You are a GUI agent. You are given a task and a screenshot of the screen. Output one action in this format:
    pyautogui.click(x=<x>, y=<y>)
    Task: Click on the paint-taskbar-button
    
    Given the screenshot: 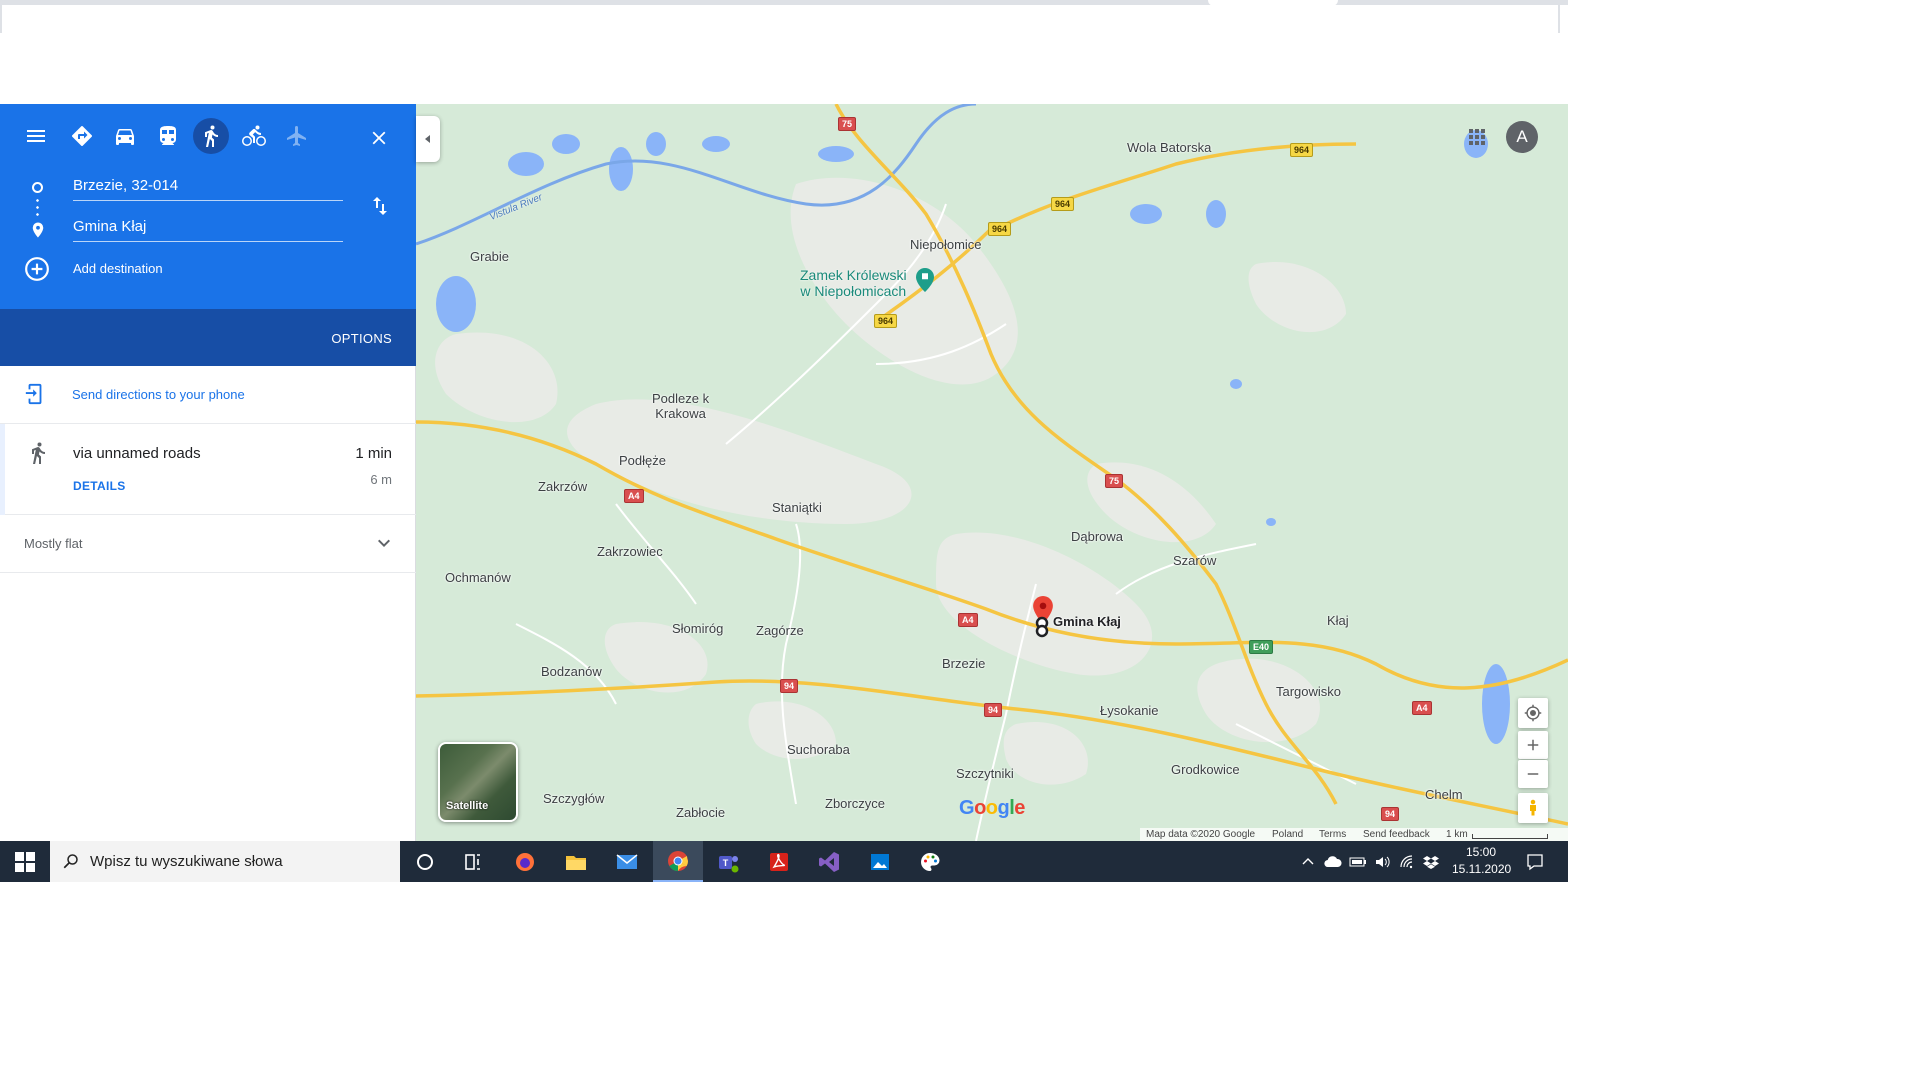 What is the action you would take?
    pyautogui.click(x=930, y=861)
    